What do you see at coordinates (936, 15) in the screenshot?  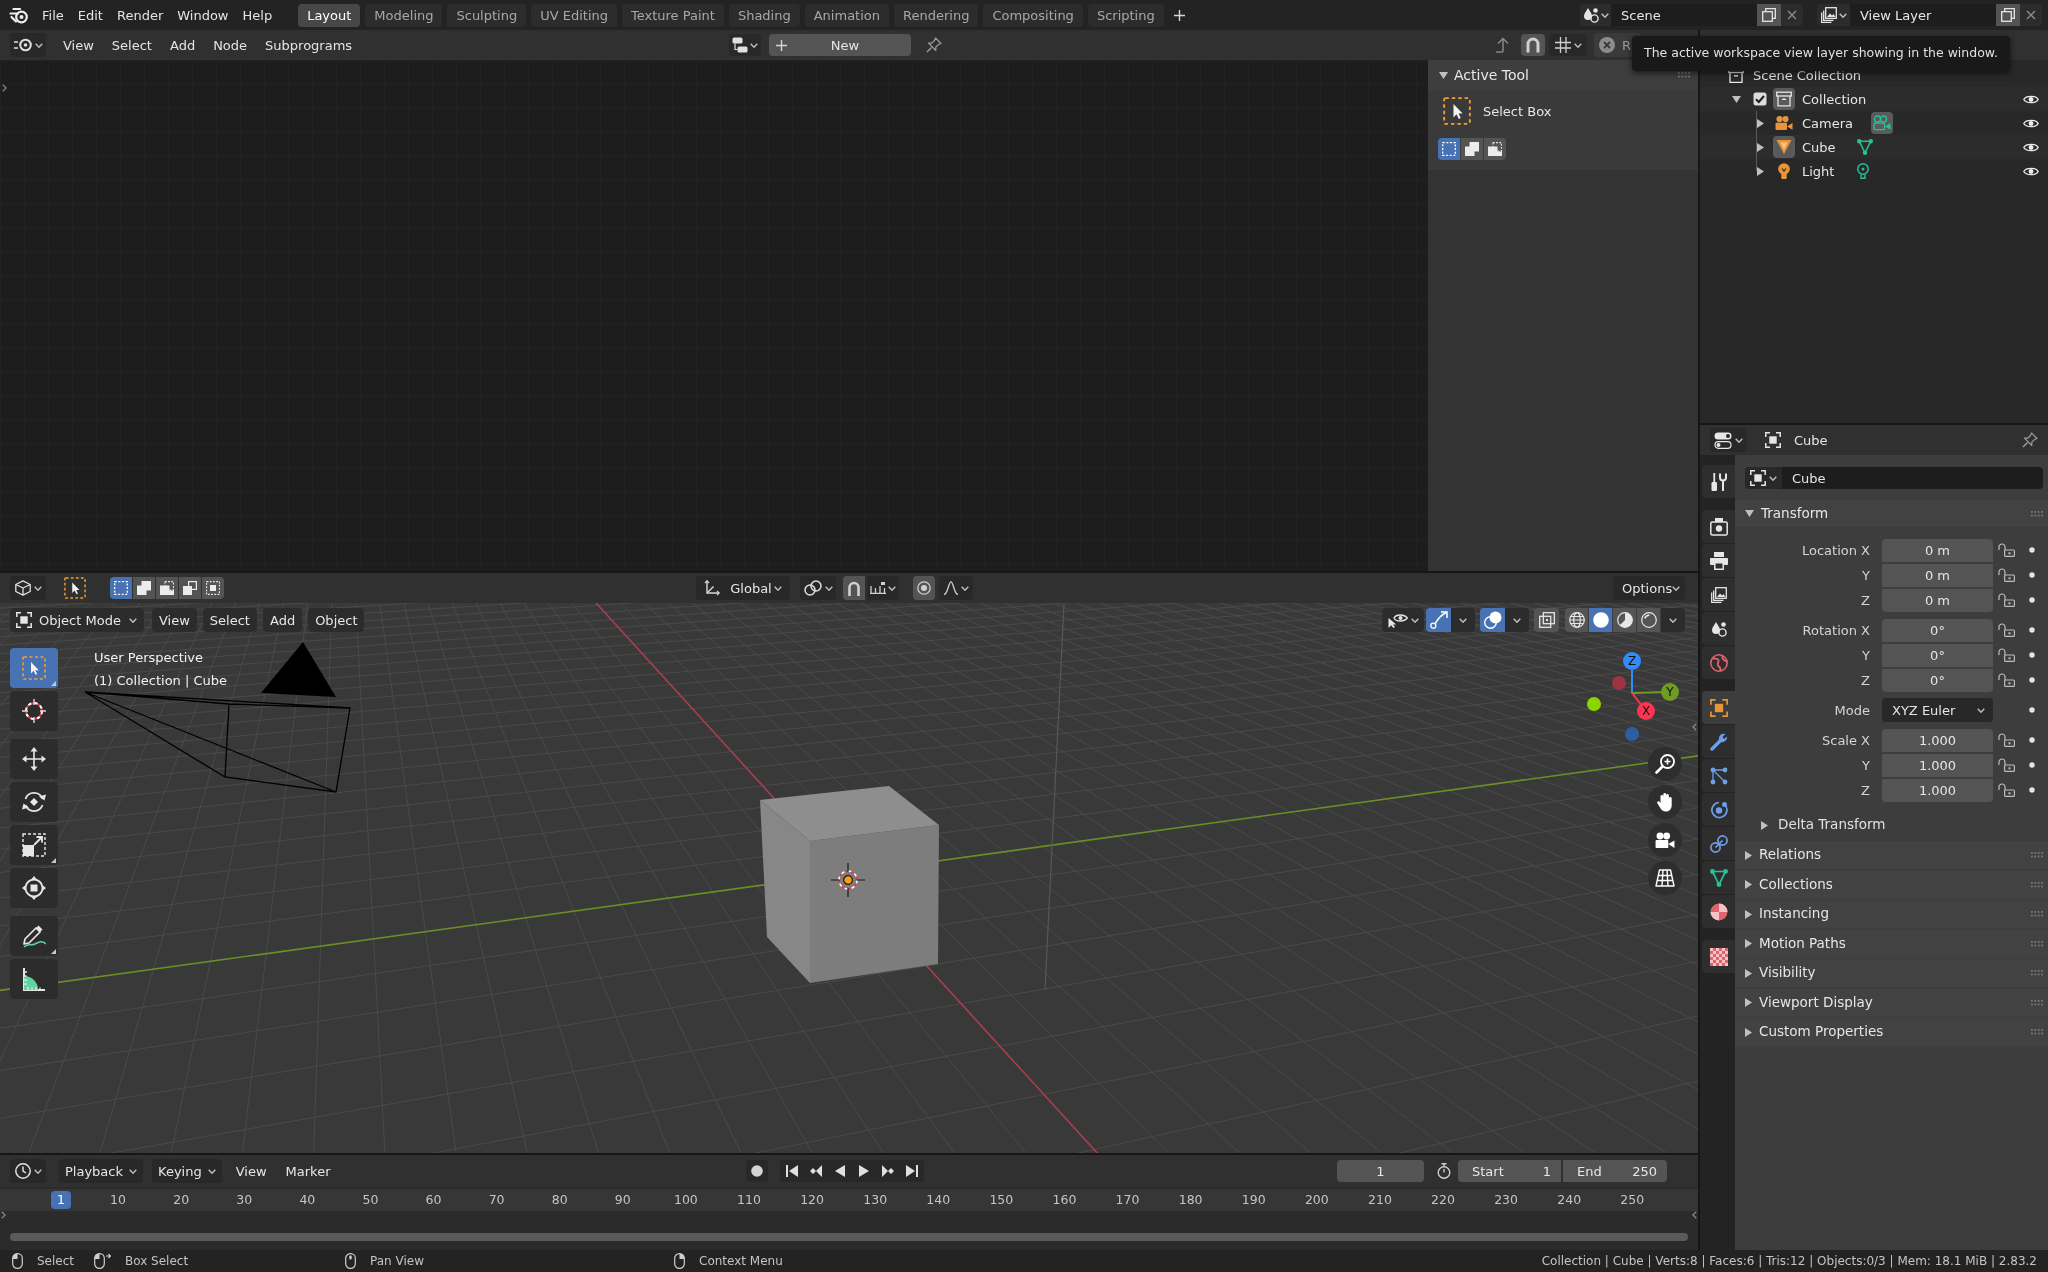 I see `workspace-tab: Rendering` at bounding box center [936, 15].